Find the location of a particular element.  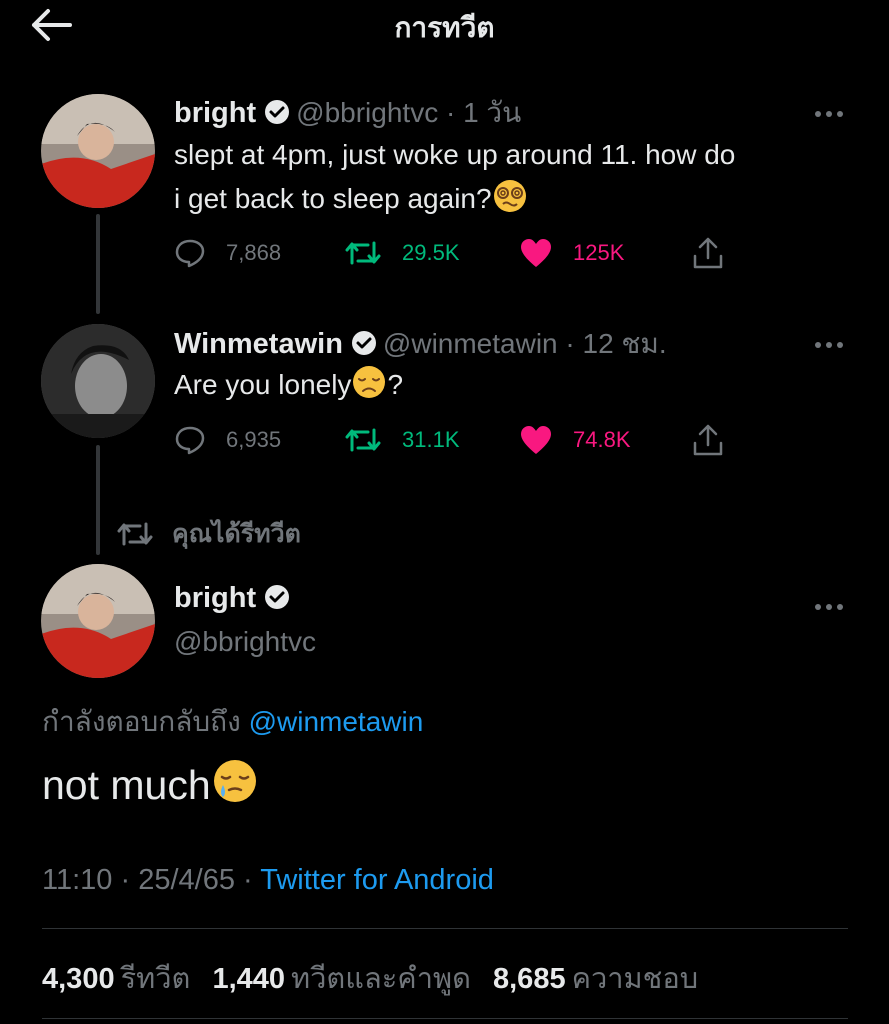

timestamp: 11:10 · 25/4/65 · is located at coordinates (151, 880).